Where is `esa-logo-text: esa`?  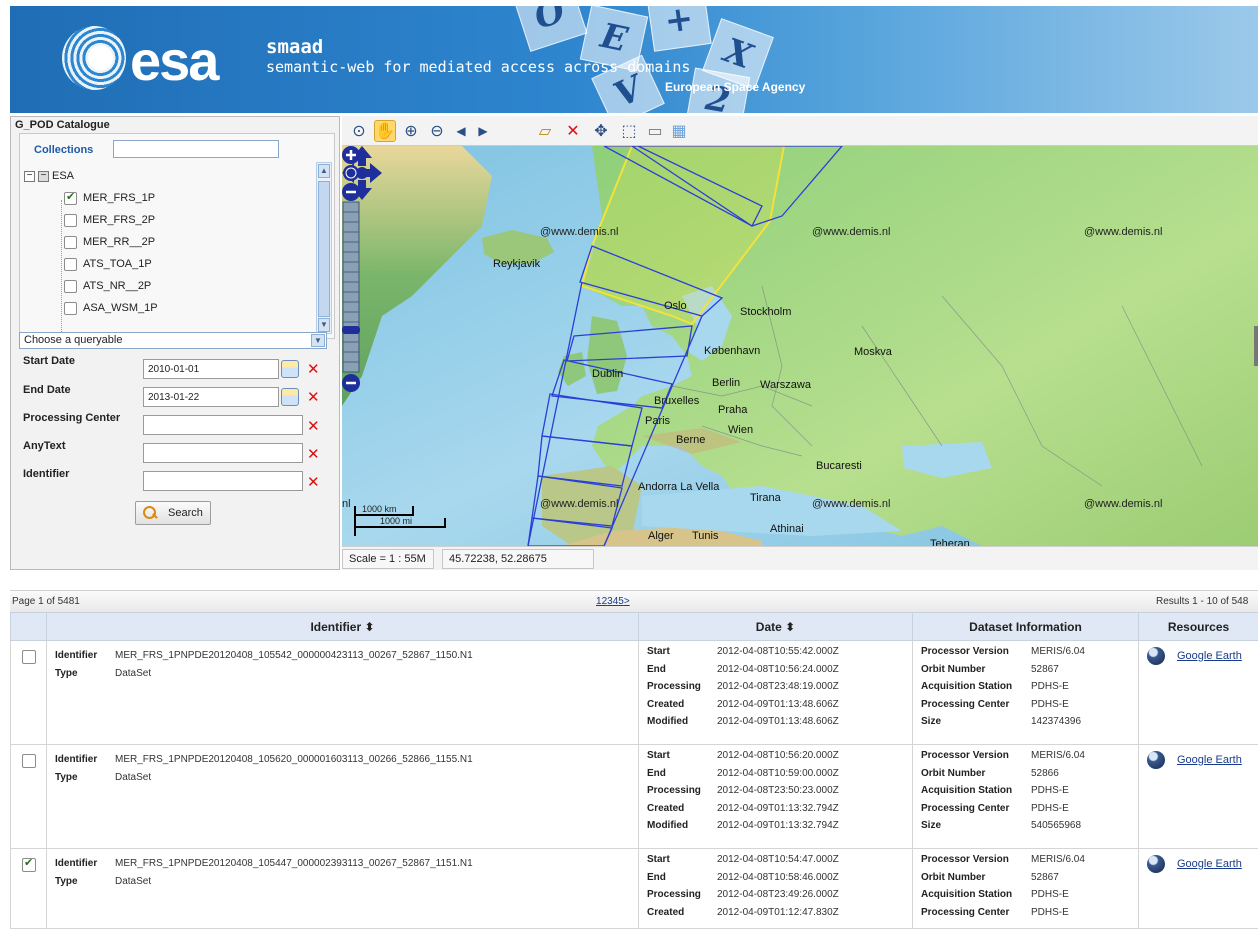 esa-logo-text: esa is located at coordinates (173, 60).